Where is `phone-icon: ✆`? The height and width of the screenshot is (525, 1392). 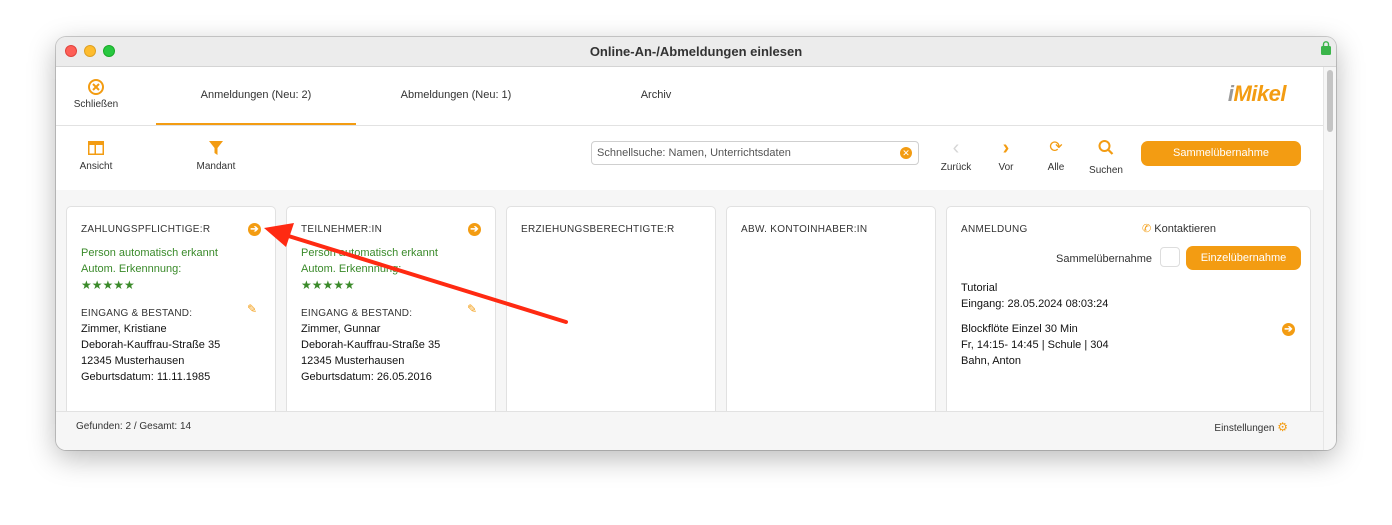
phone-icon: ✆ is located at coordinates (1147, 229).